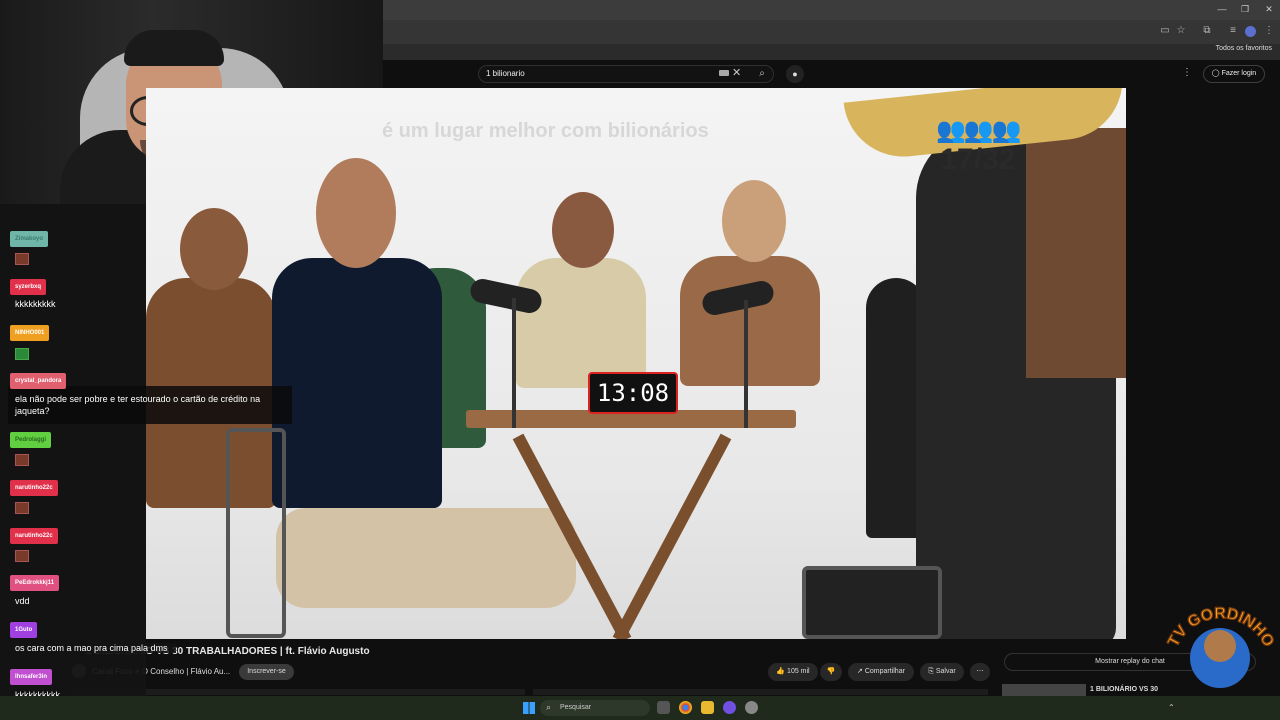  What do you see at coordinates (357, 383) in the screenshot?
I see `host-body` at bounding box center [357, 383].